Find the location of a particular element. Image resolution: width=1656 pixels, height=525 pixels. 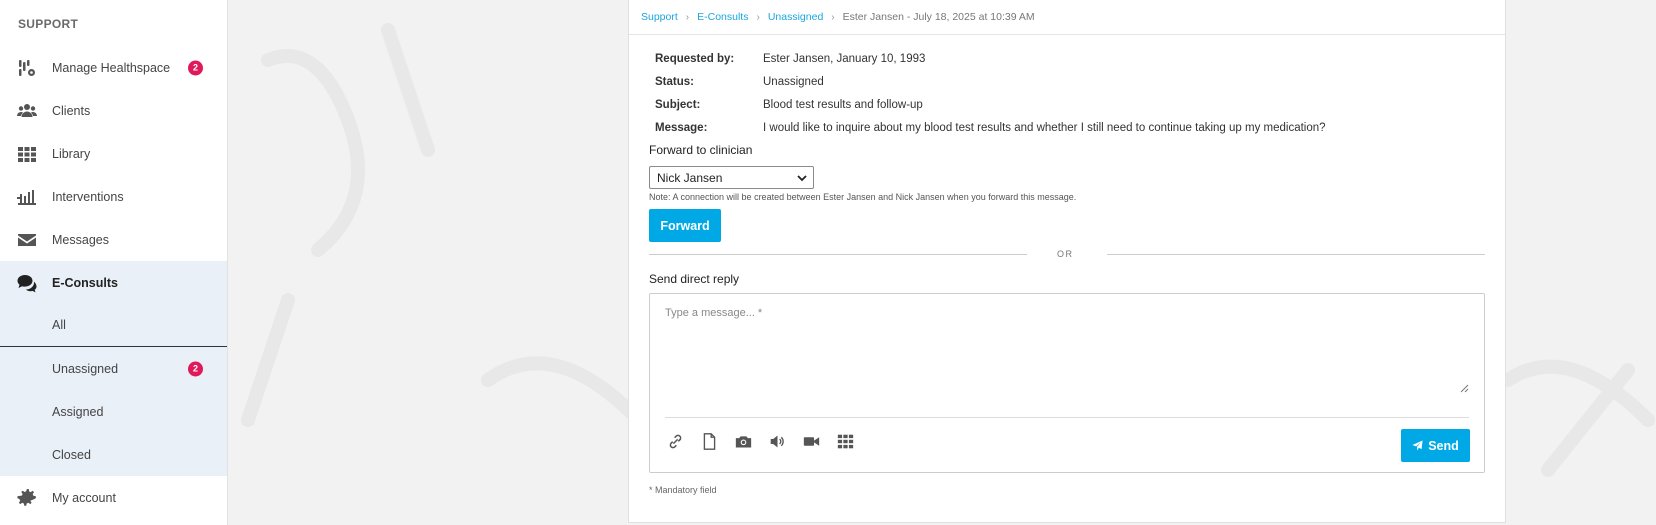

sidebar-item-interventions: Interventions is located at coordinates (113, 196).